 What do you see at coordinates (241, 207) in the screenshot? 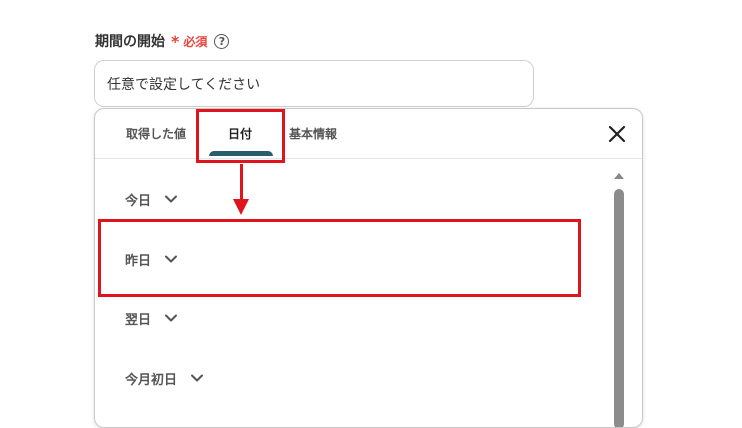
I see `annotation-arrow-head` at bounding box center [241, 207].